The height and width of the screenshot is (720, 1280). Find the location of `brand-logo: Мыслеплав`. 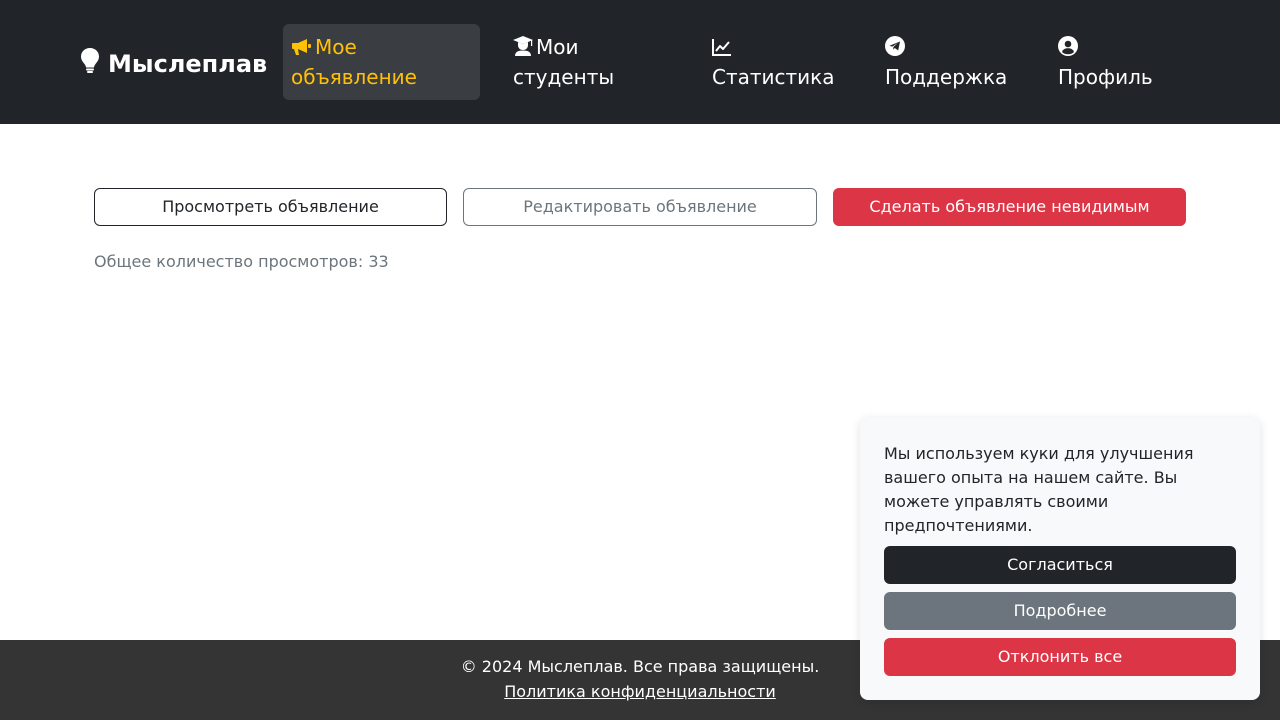

brand-logo: Мыслеплав is located at coordinates (173, 63).